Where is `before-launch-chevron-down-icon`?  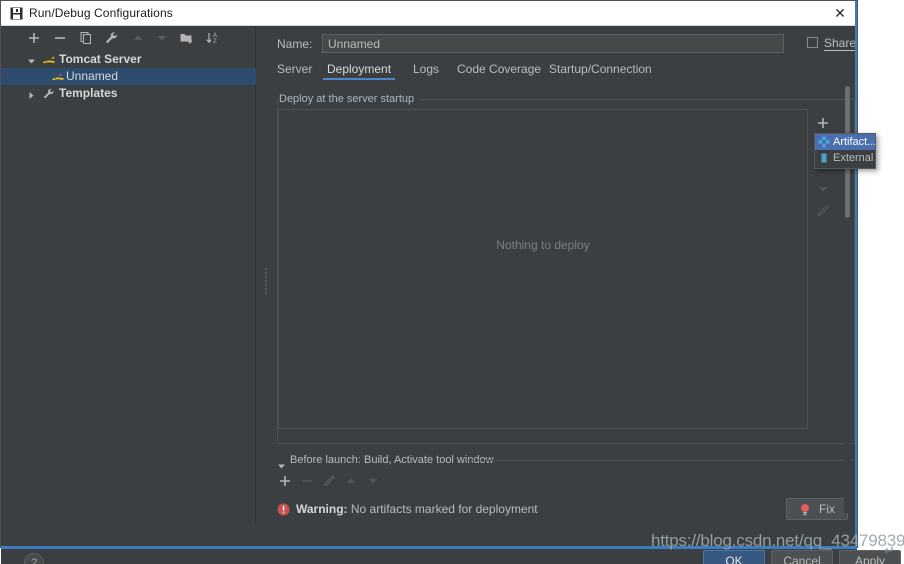
before-launch-chevron-down-icon is located at coordinates (281, 463).